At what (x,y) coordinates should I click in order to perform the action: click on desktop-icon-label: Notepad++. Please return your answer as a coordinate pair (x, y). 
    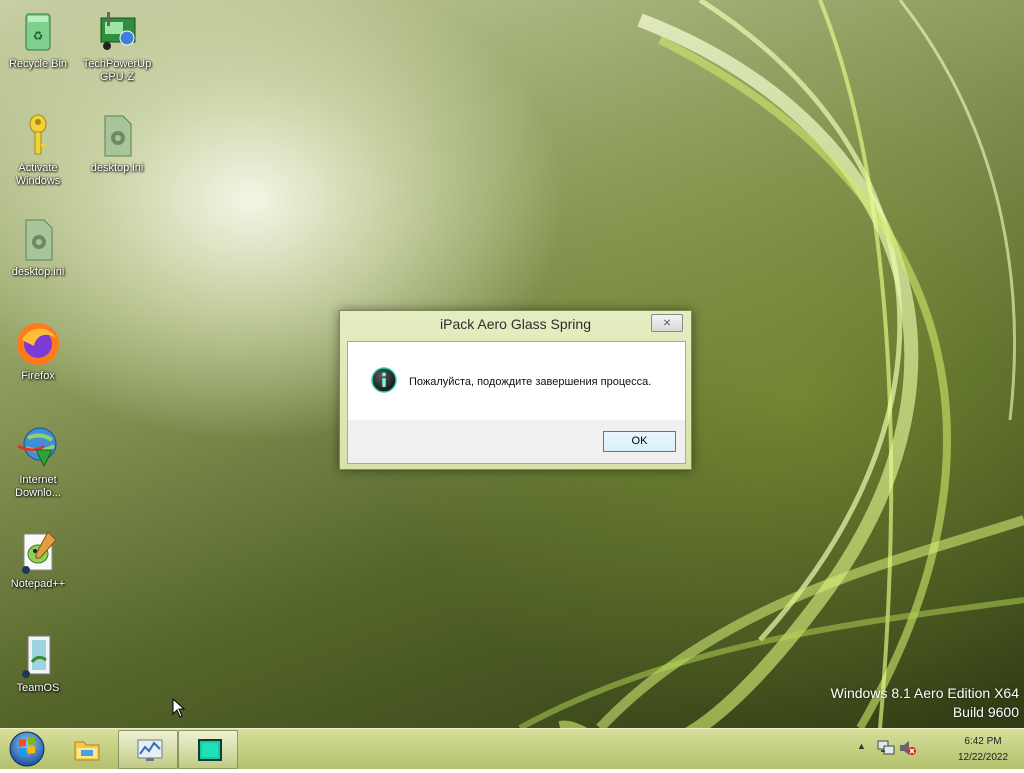
    Looking at the image, I should click on (38, 584).